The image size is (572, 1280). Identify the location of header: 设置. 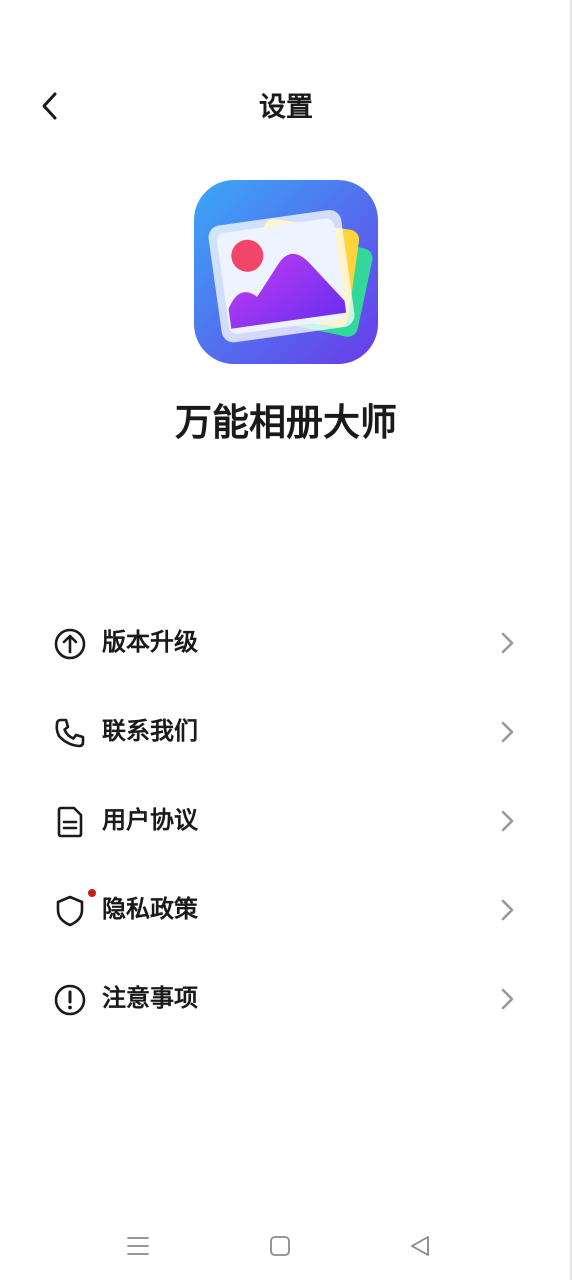
(286, 108).